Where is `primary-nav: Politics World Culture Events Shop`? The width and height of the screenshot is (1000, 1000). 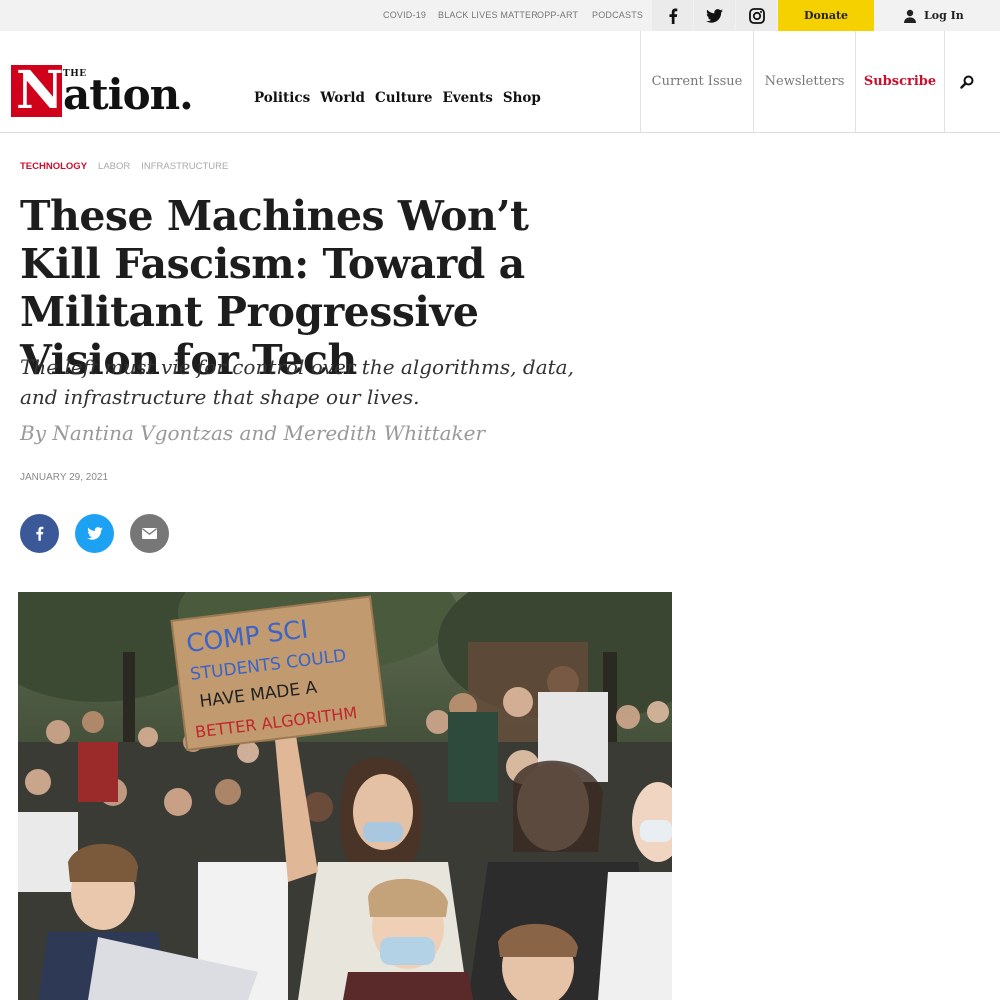
primary-nav: Politics World Culture Events Shop is located at coordinates (402, 98).